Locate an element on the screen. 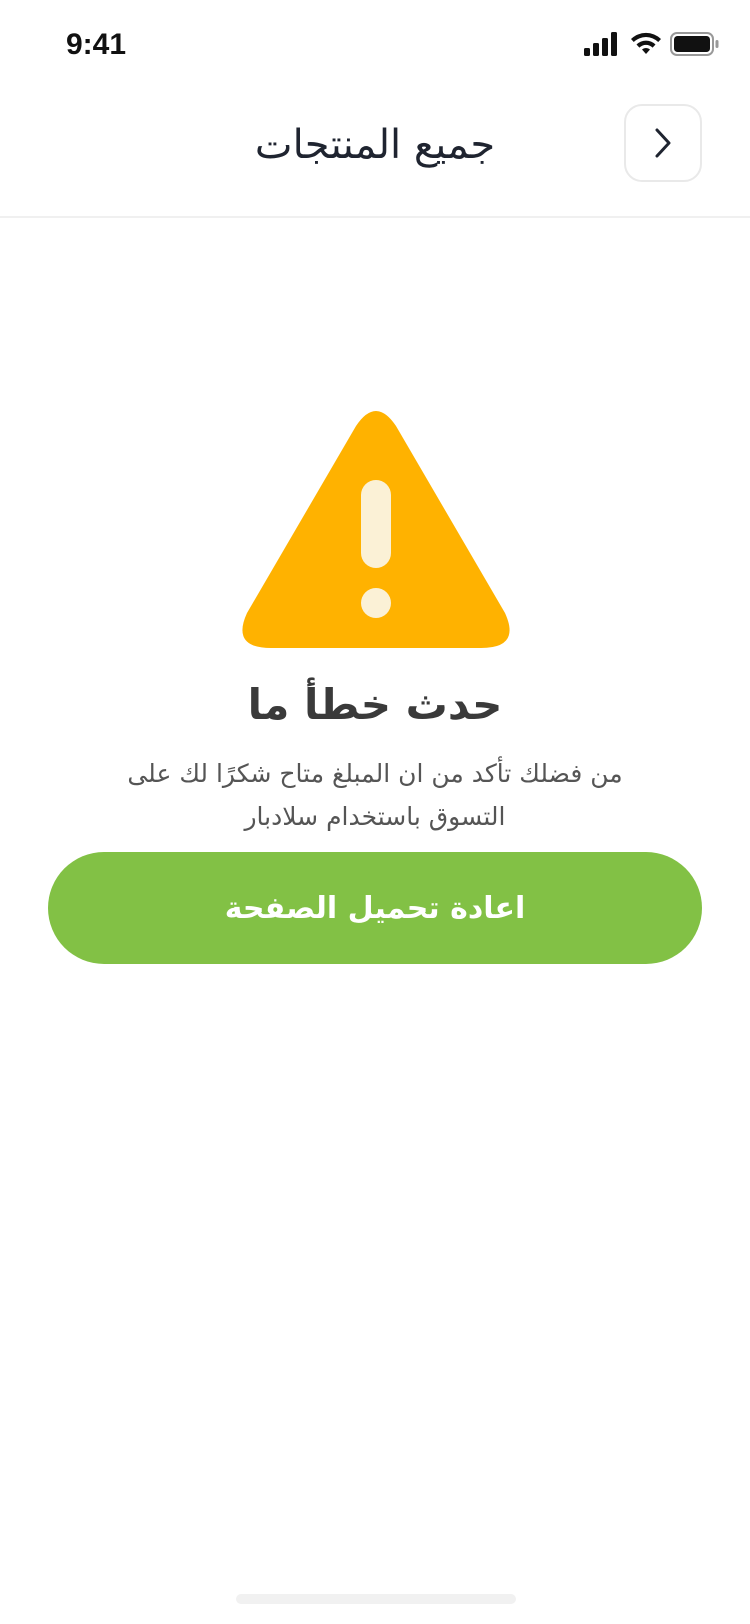 The height and width of the screenshot is (1624, 750). back-button is located at coordinates (663, 143).